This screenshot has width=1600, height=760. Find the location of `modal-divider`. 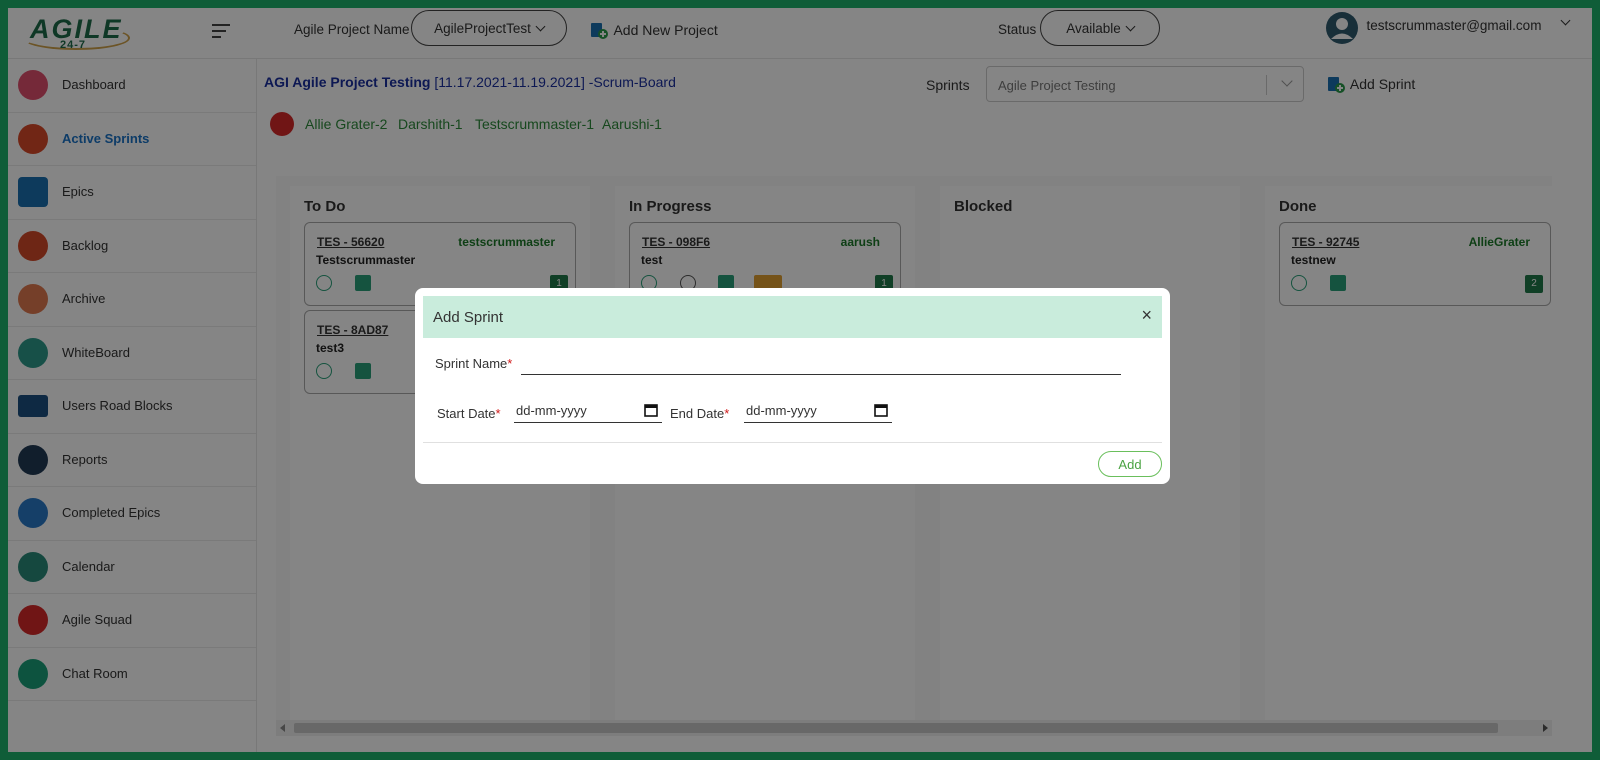

modal-divider is located at coordinates (792, 442).